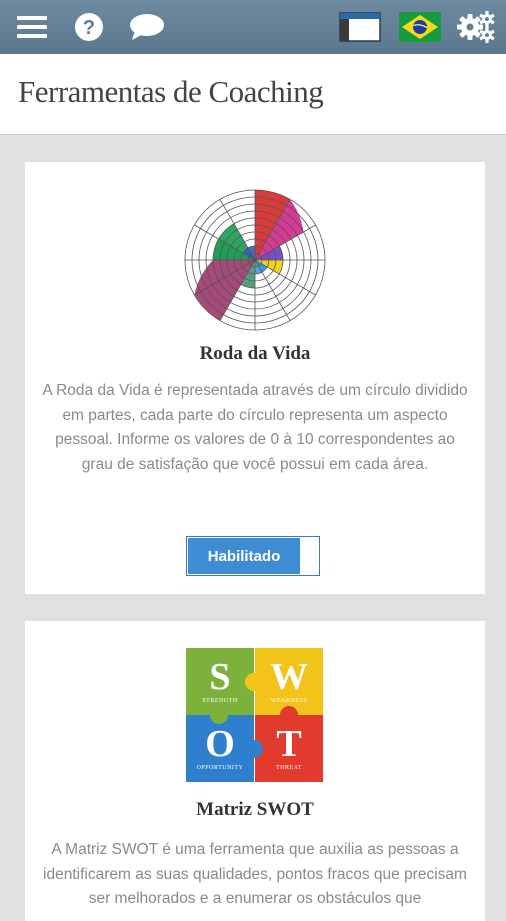 This screenshot has width=506, height=921. Describe the element at coordinates (360, 27) in the screenshot. I see `window-icon` at that location.